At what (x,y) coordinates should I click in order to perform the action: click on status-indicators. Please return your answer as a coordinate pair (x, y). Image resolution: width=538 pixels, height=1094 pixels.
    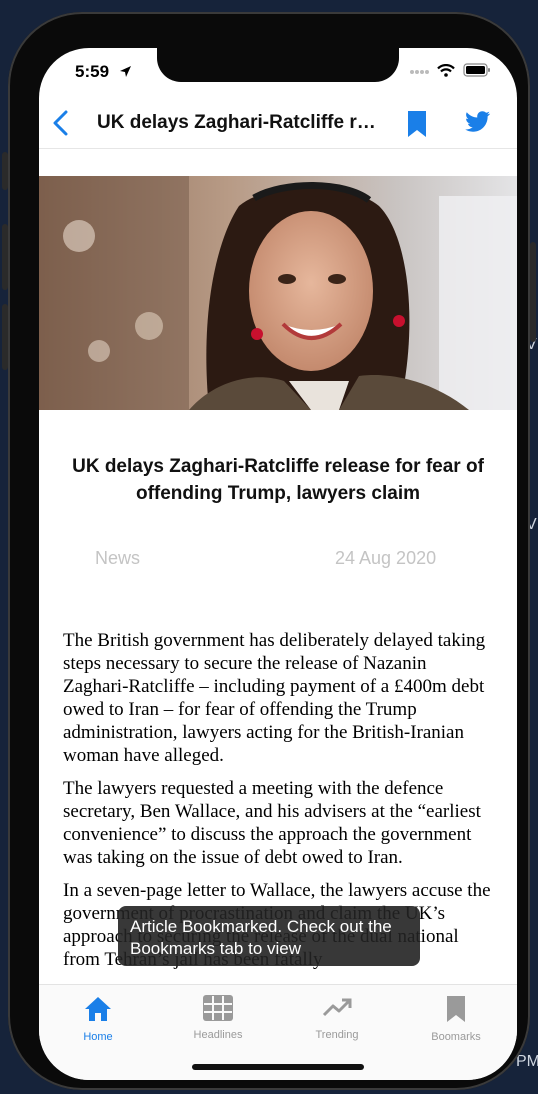
    Looking at the image, I should click on (450, 72).